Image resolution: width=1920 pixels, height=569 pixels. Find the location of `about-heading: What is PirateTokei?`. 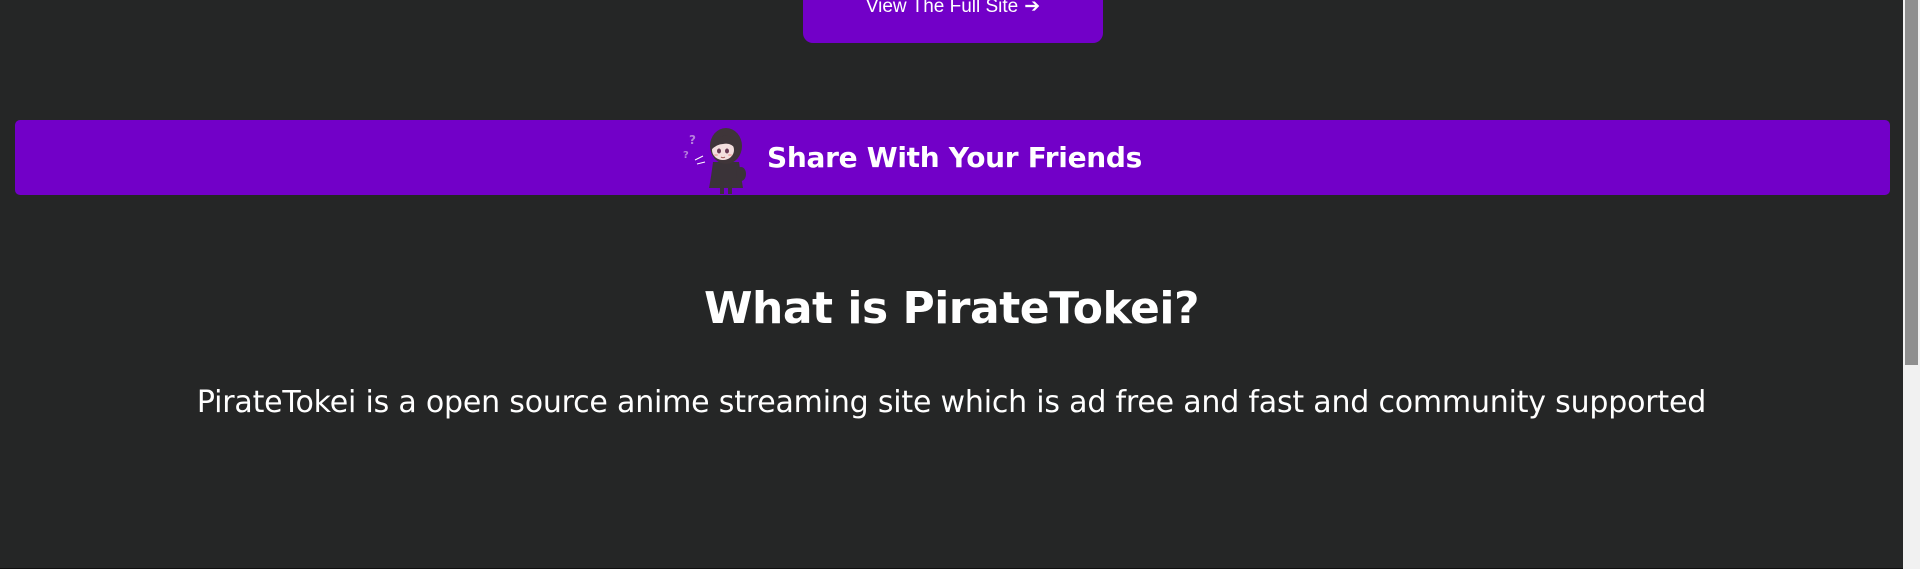

about-heading: What is PirateTokei? is located at coordinates (951, 308).